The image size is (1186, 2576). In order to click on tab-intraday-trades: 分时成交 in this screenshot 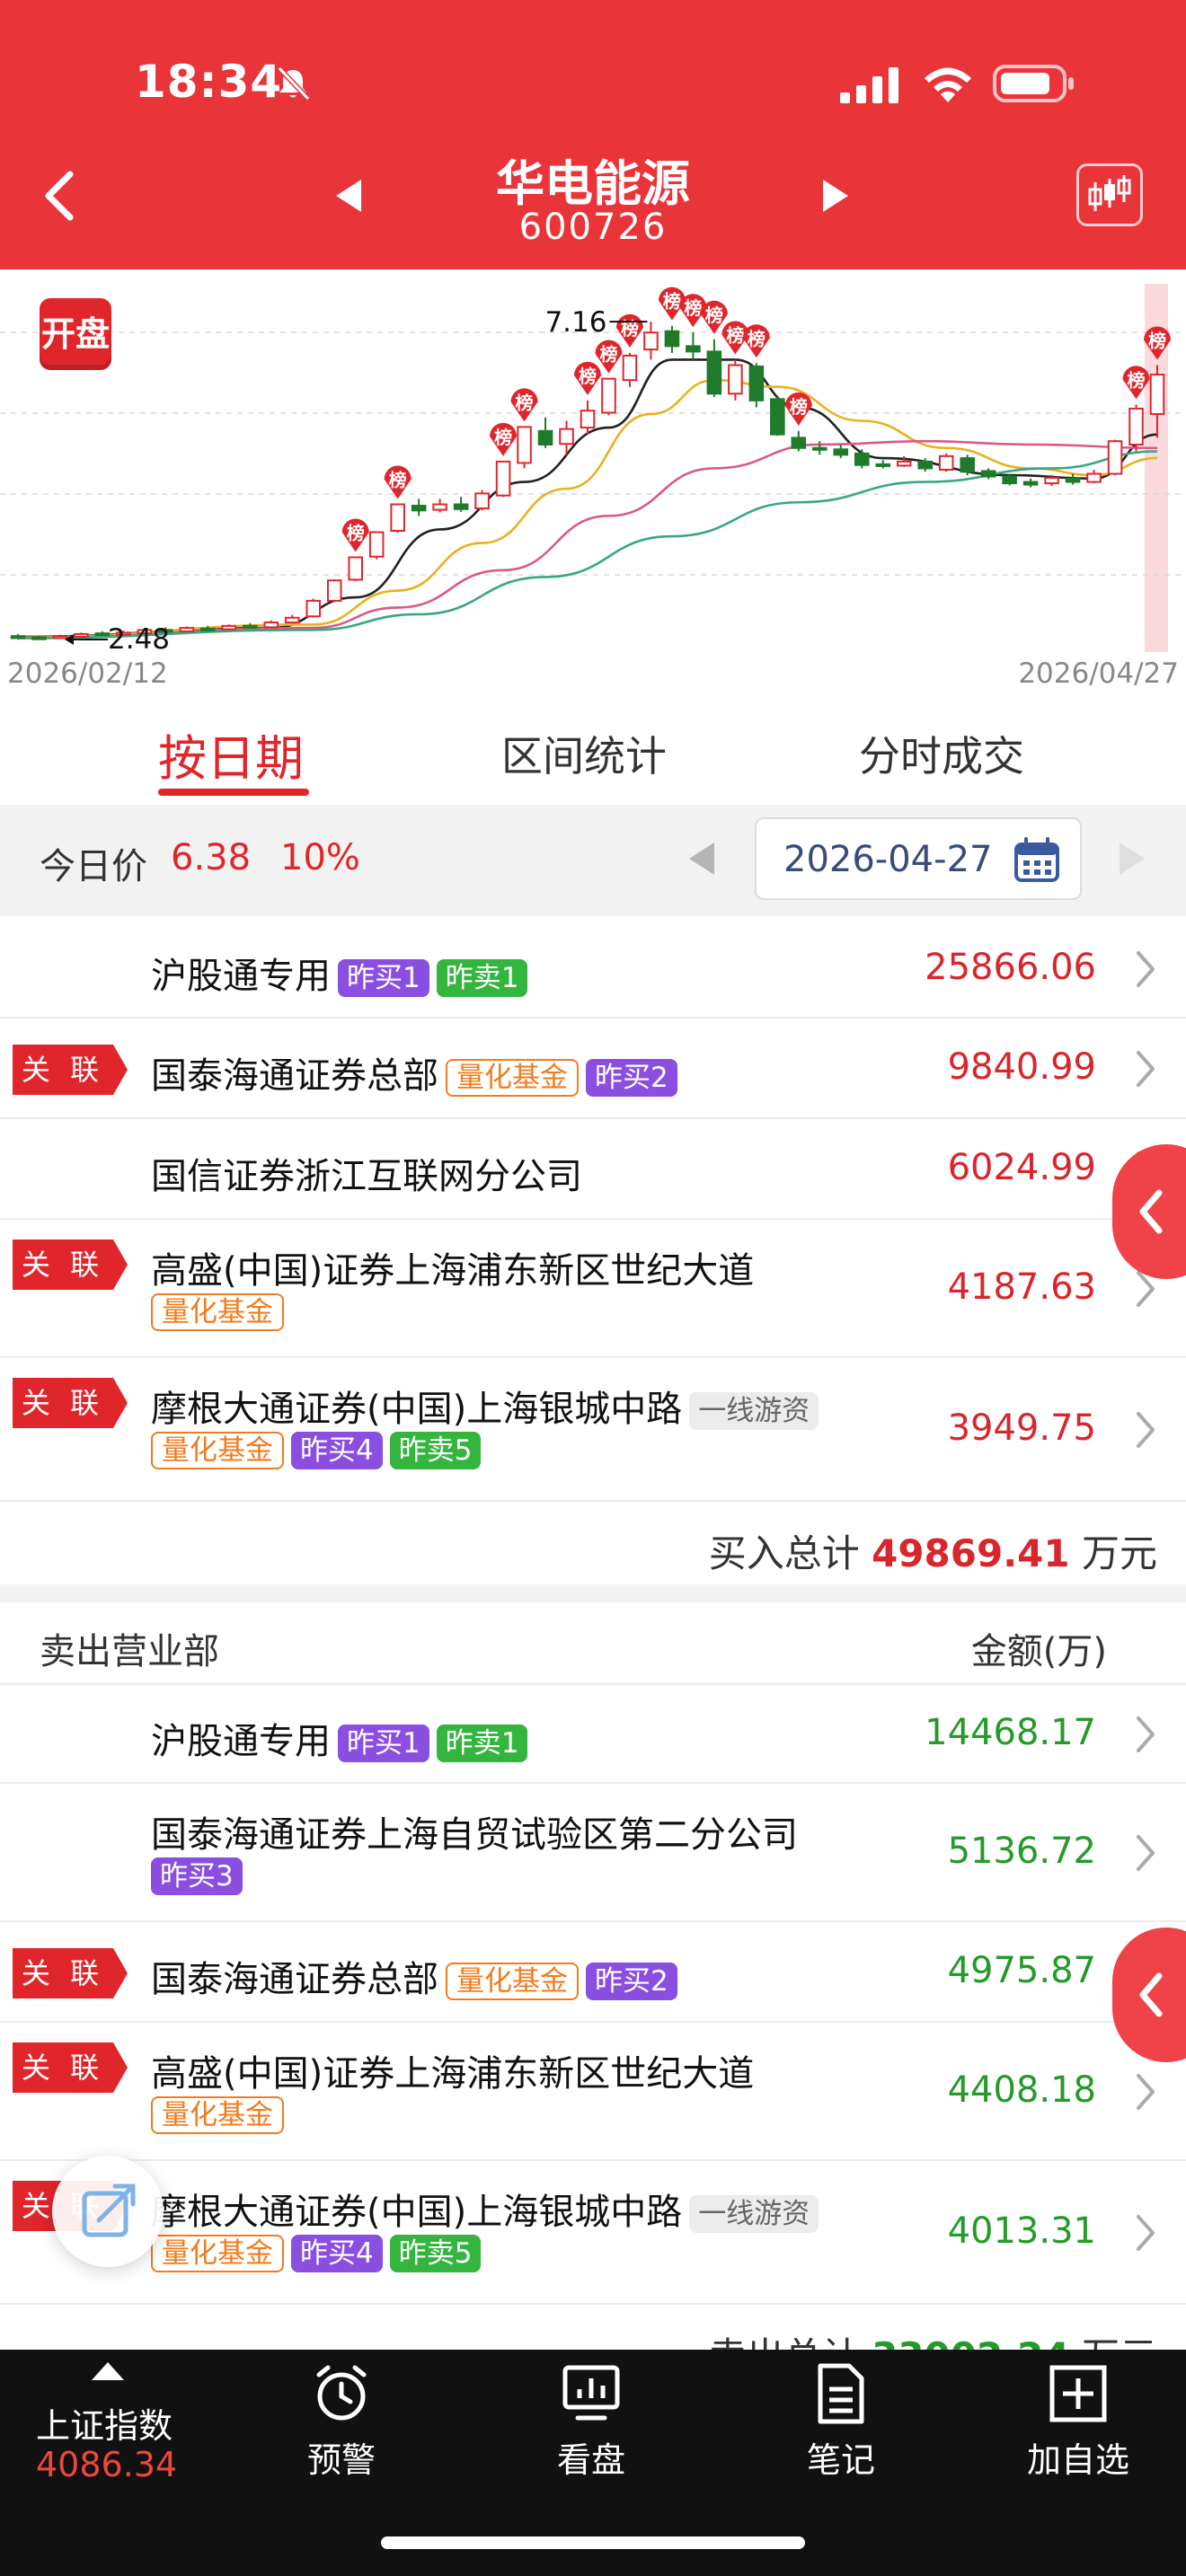, I will do `click(942, 753)`.